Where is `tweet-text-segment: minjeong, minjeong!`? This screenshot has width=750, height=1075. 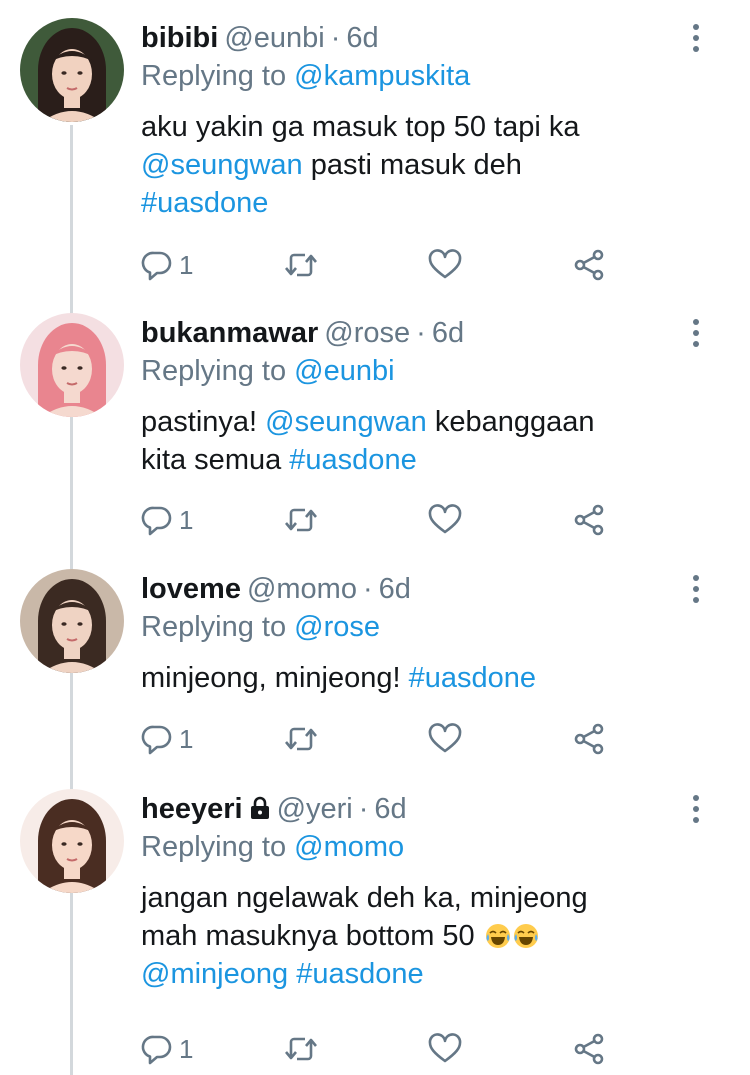
tweet-text-segment: minjeong, minjeong! is located at coordinates (275, 678).